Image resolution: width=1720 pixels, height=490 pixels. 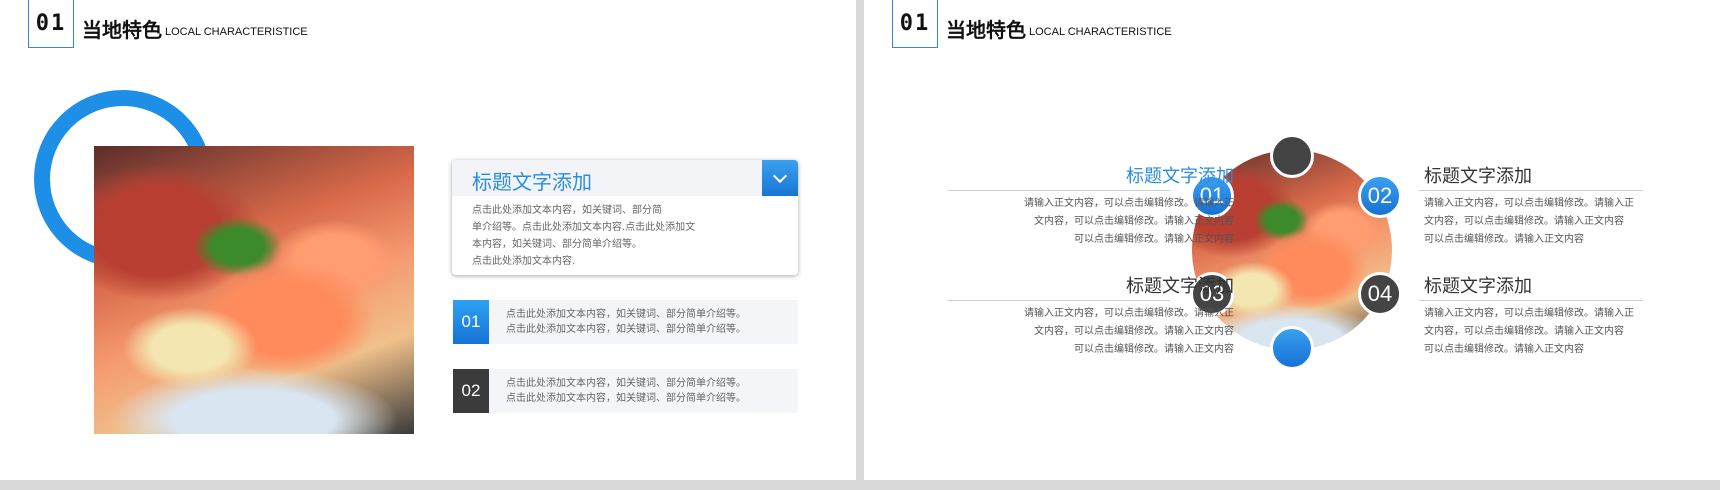 I want to click on top-node-icon, so click(x=1292, y=156).